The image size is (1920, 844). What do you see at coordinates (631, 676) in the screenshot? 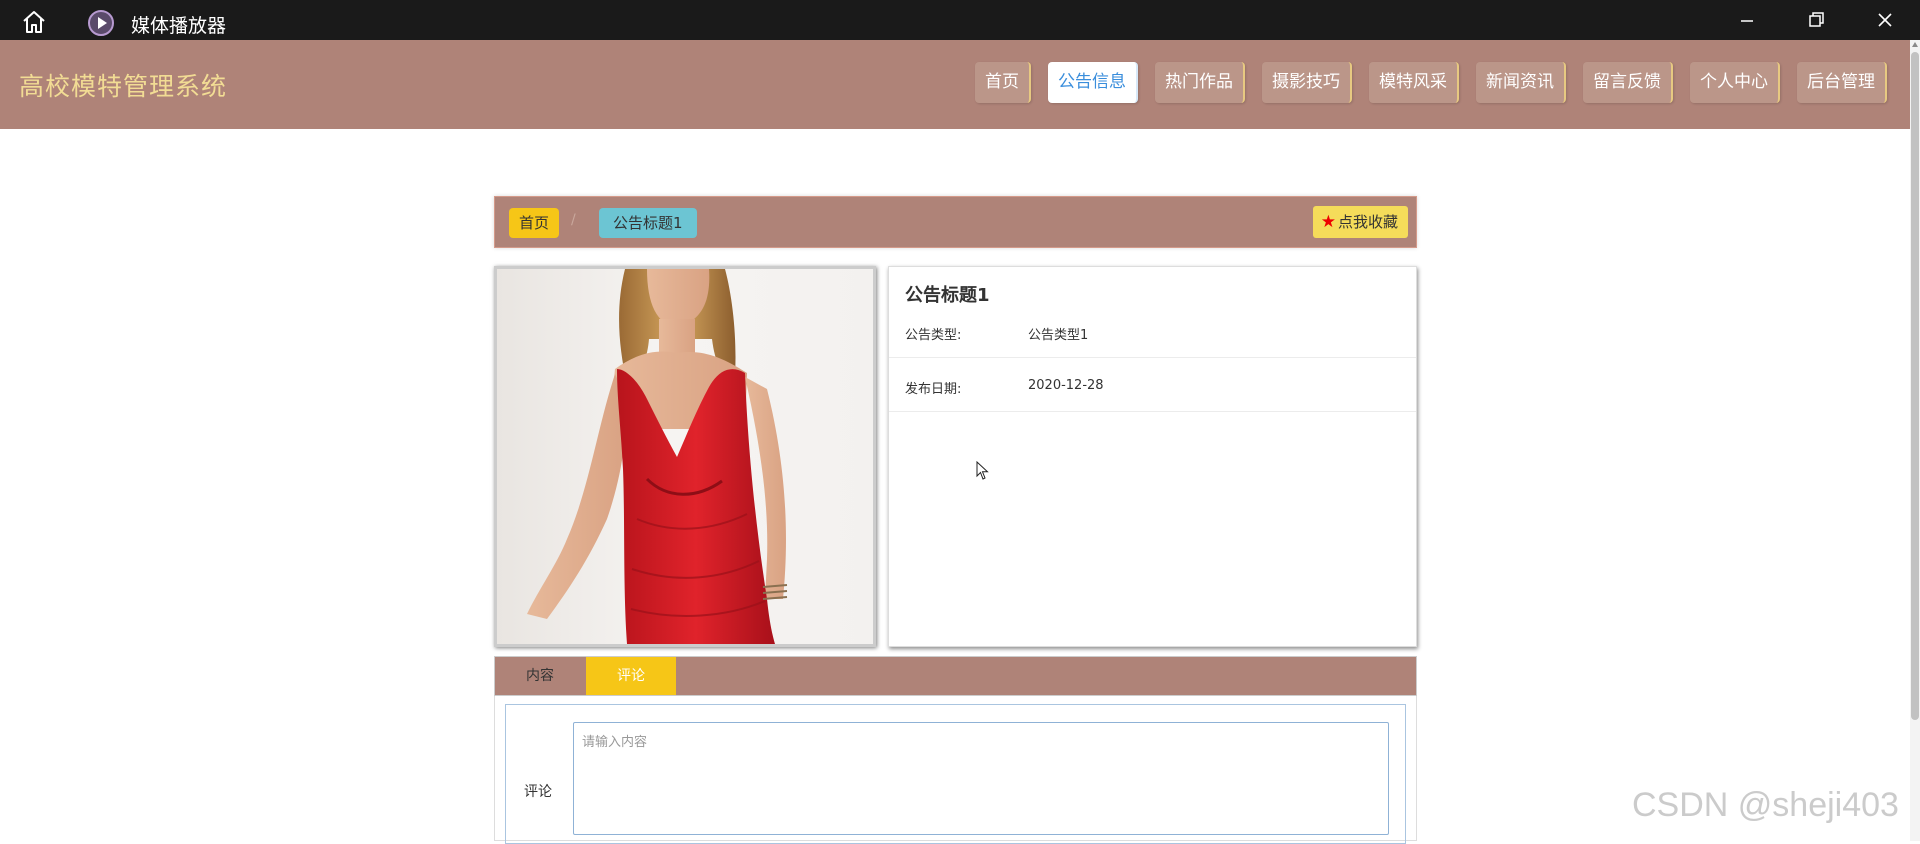
I see `tab-comments: 评论` at bounding box center [631, 676].